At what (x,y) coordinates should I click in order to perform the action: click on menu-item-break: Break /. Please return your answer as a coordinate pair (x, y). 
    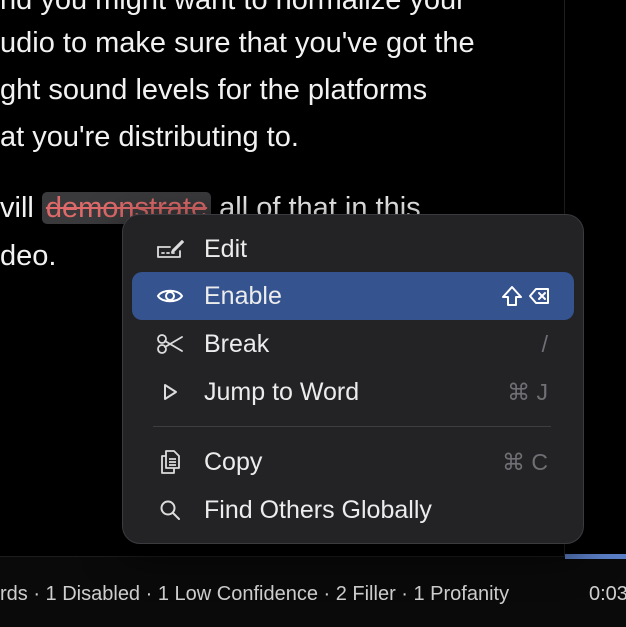
    Looking at the image, I should click on (353, 344).